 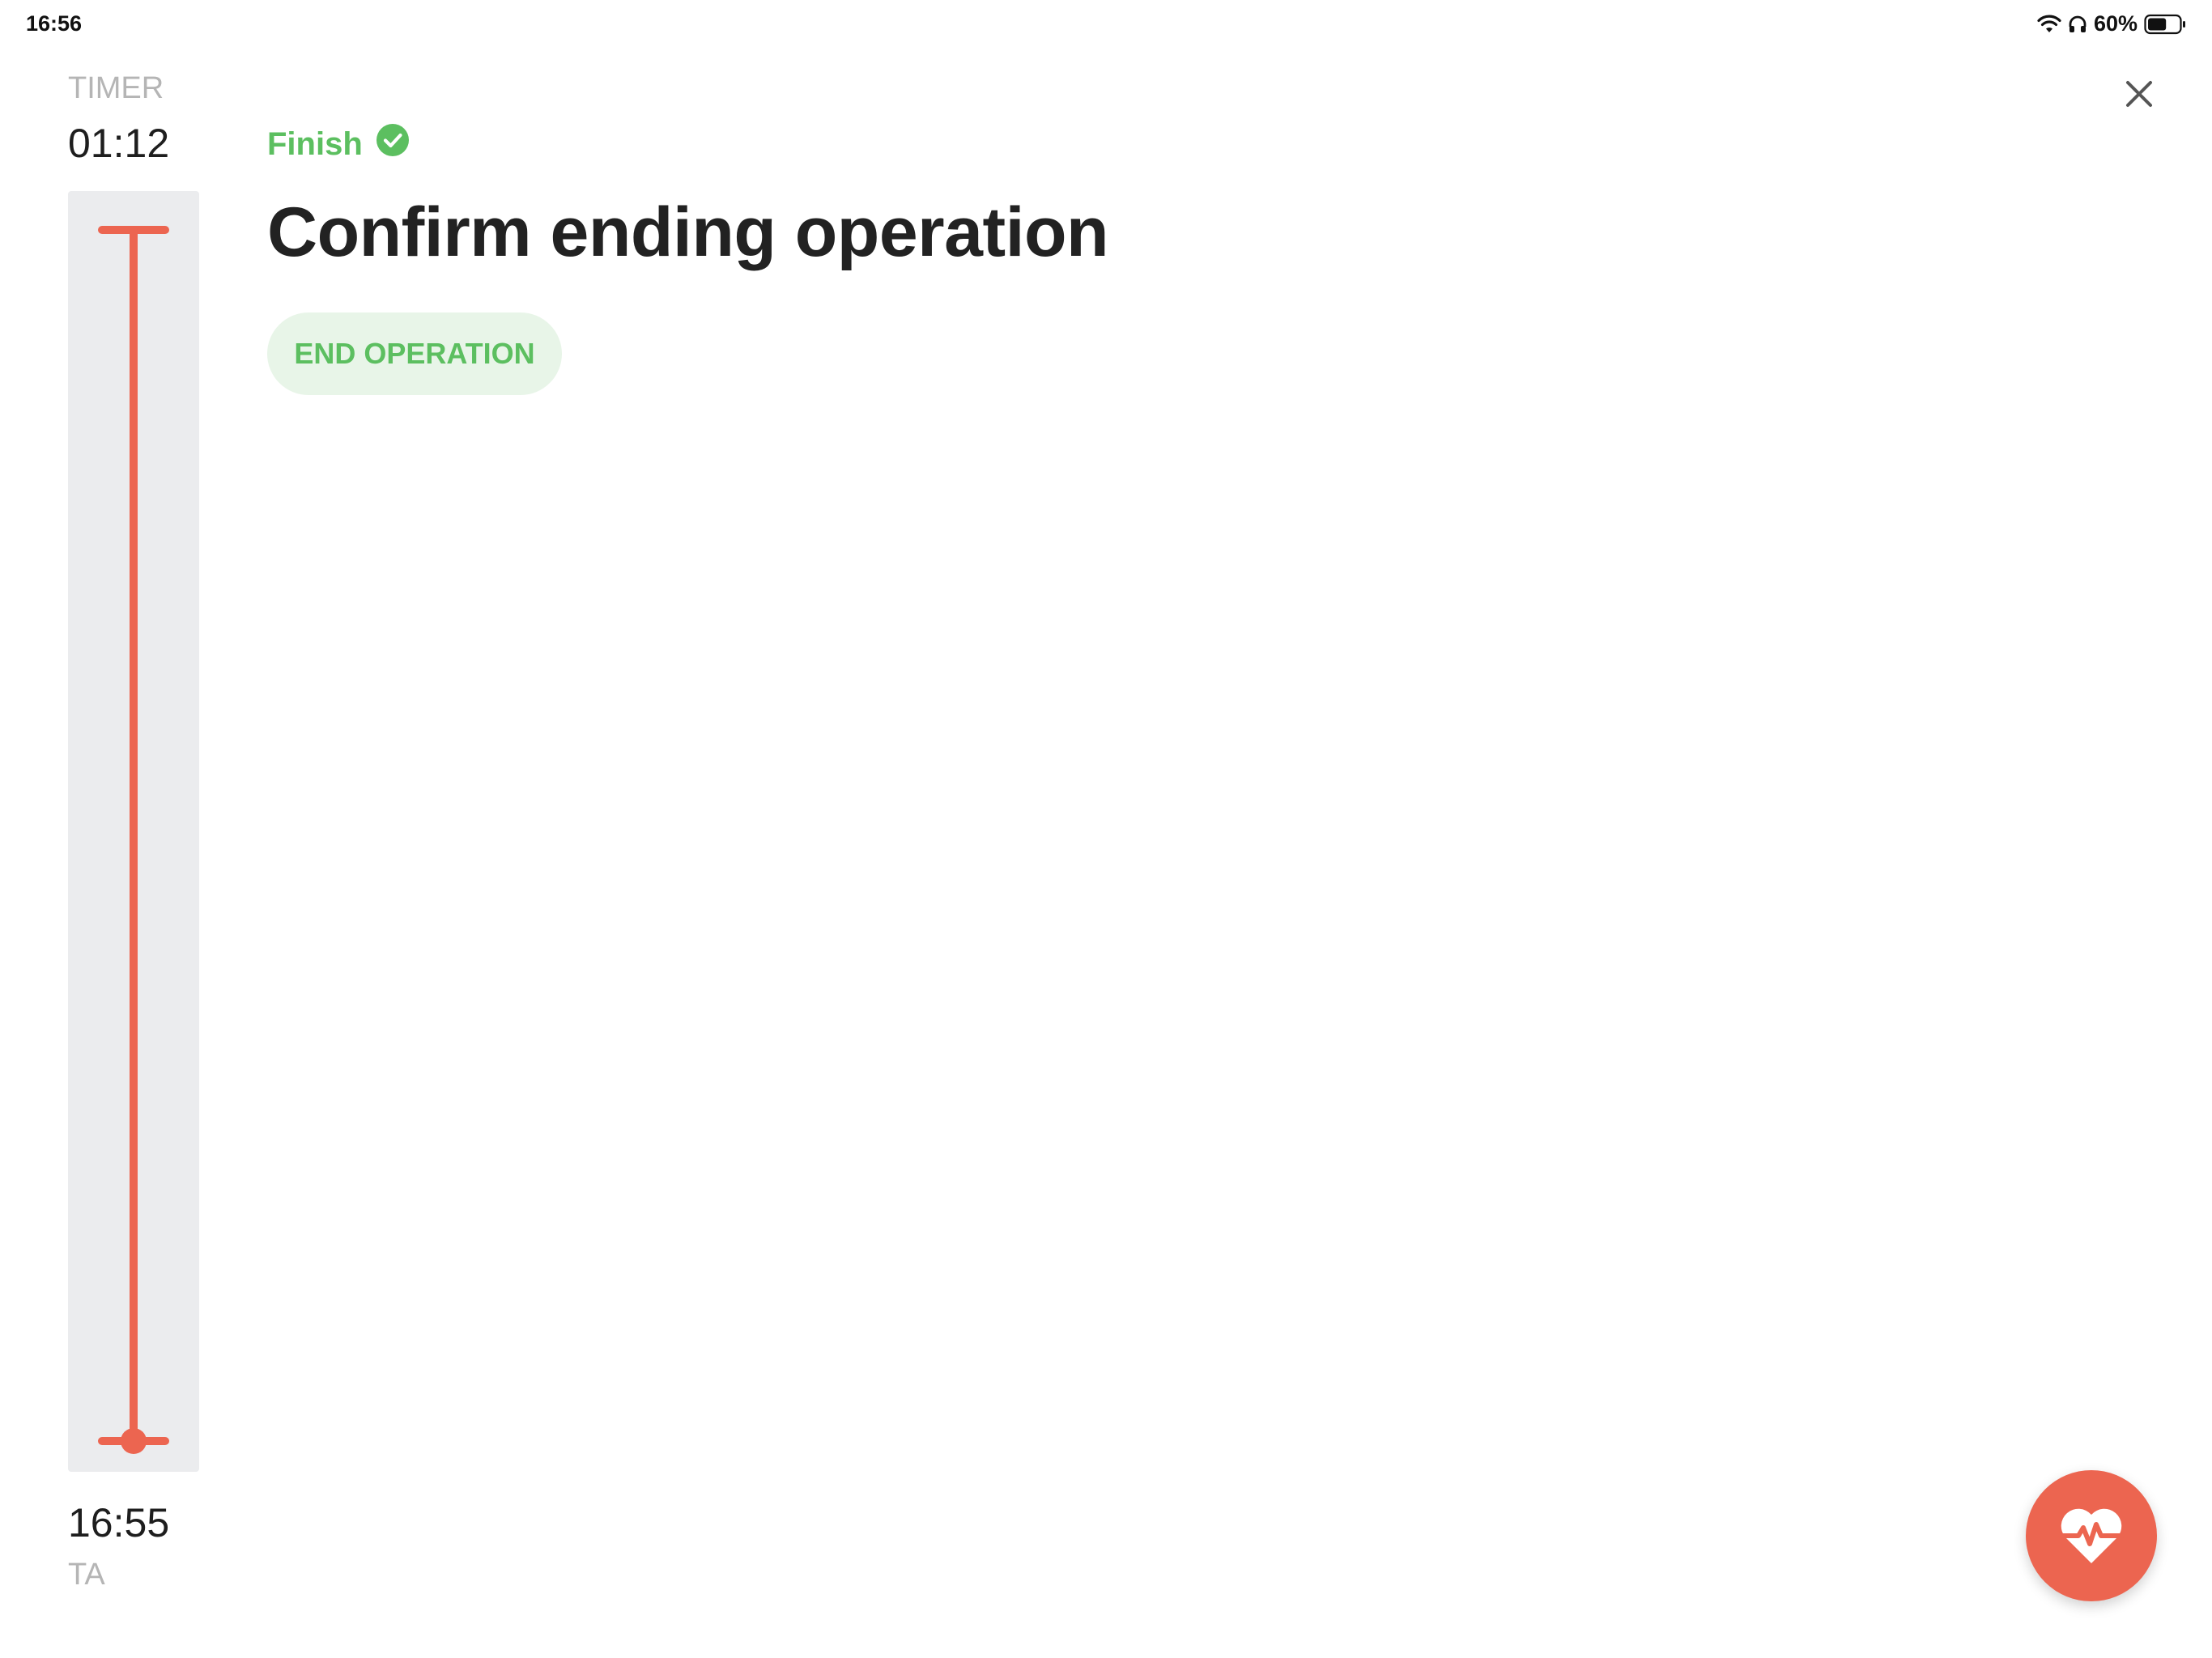 I want to click on start-label: TA, so click(x=87, y=1575).